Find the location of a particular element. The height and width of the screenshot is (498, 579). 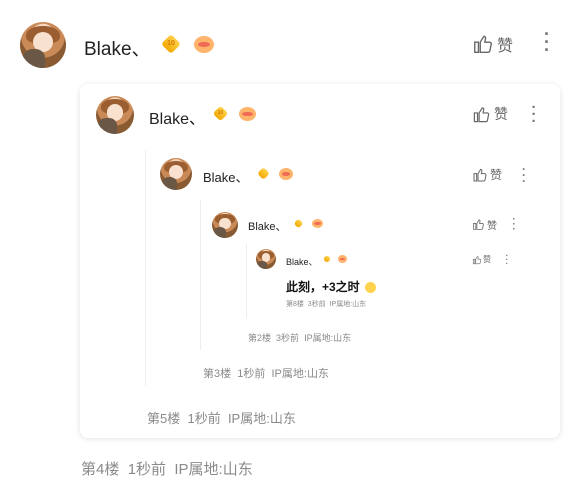

comment-content: 此刻，+3之时 is located at coordinates (331, 286).